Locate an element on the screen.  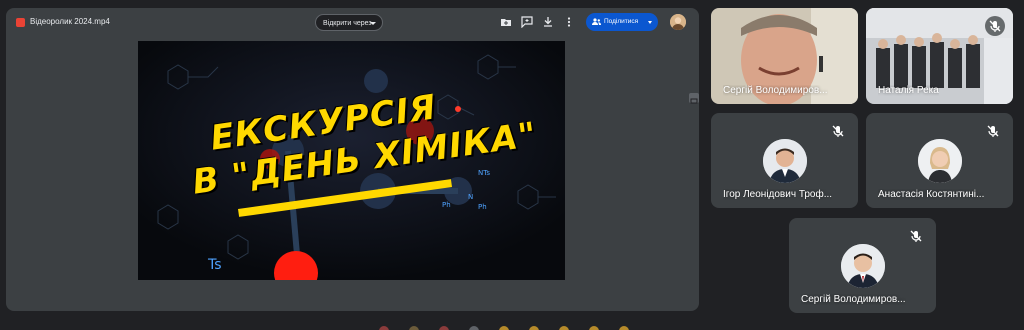
reactions-bar is located at coordinates (505, 326).